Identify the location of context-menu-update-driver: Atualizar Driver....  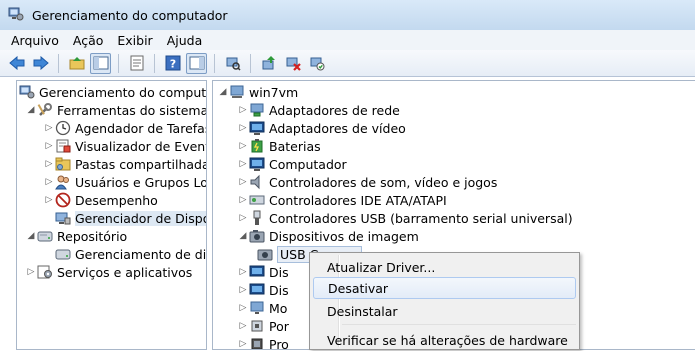
(444, 267).